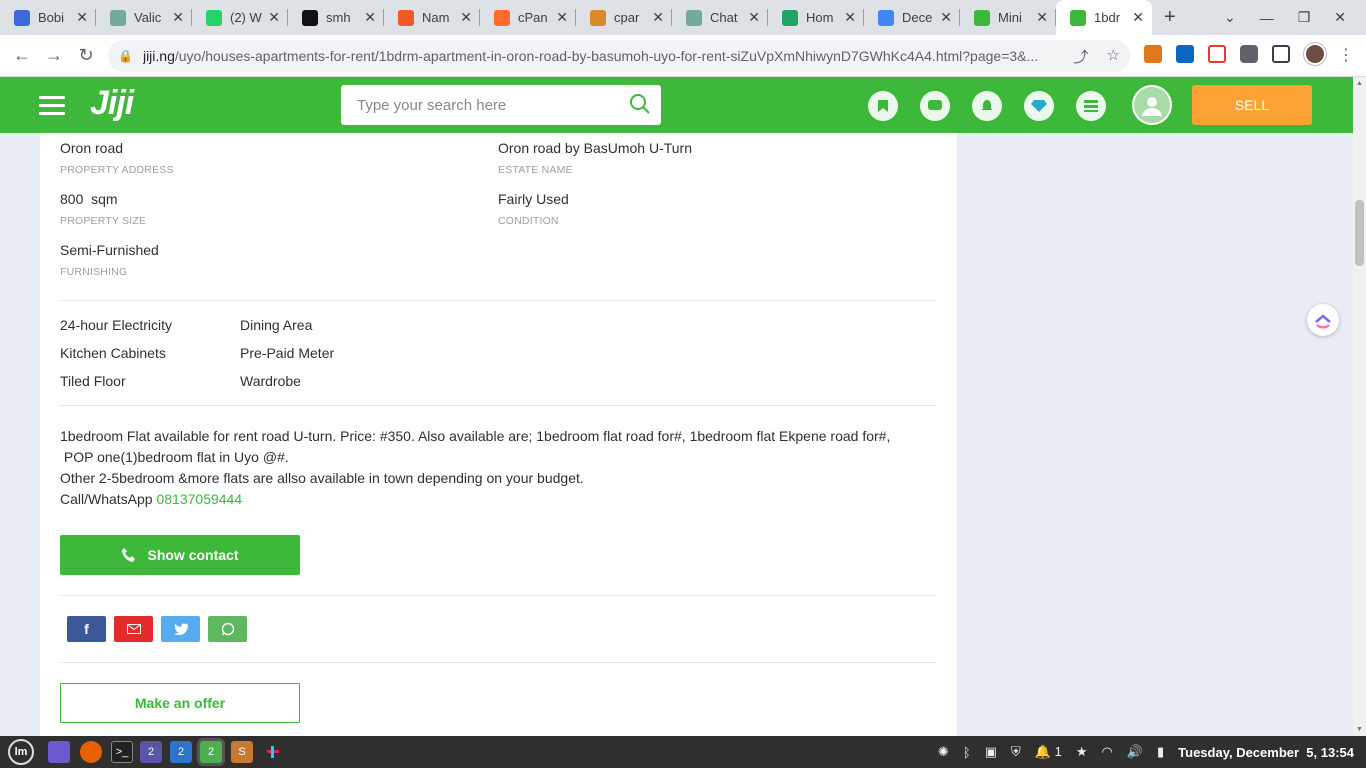  Describe the element at coordinates (883, 106) in the screenshot. I see `bookmark-icon` at that location.